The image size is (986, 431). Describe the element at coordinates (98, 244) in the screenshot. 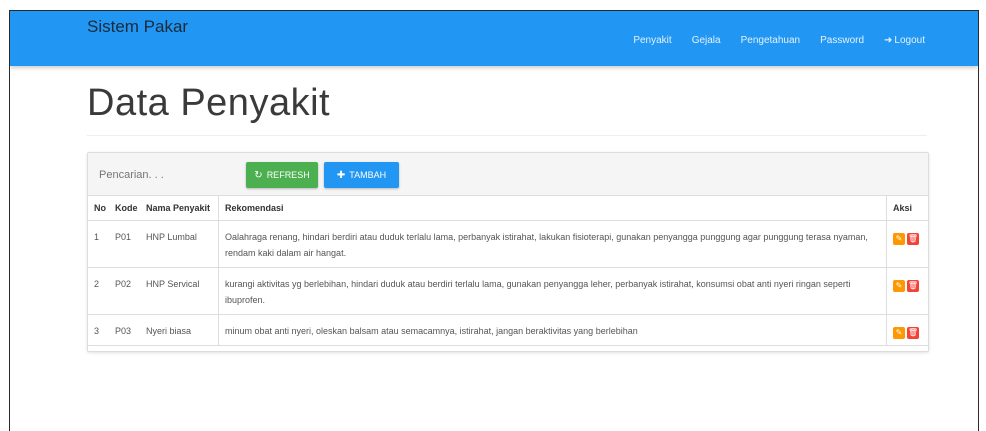

I see `cell-no: 1` at that location.